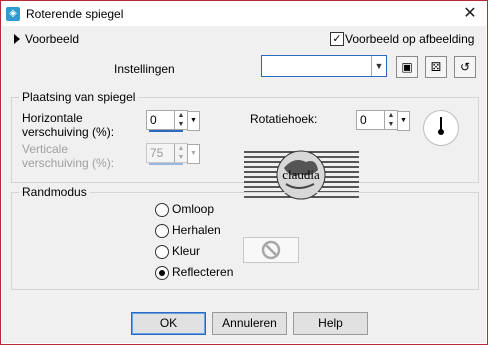 This screenshot has height=345, width=488. I want to click on horizontal-offset-label-2: verschuiving (%):, so click(68, 132).